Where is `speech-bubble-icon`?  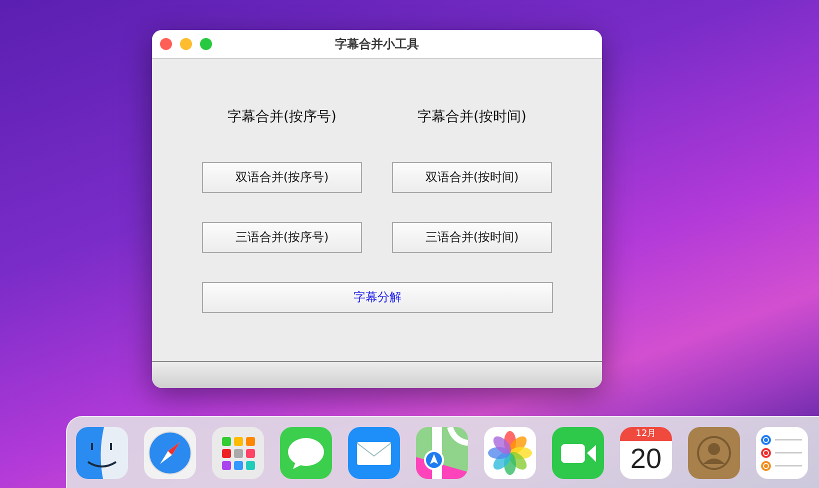
speech-bubble-icon is located at coordinates (306, 453).